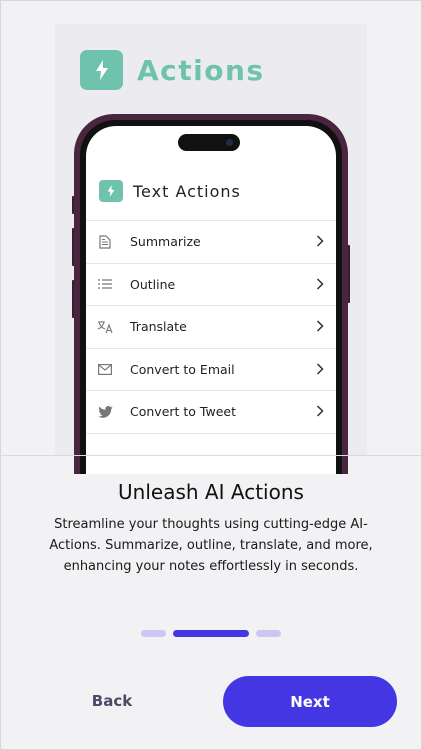 This screenshot has width=422, height=750. I want to click on twitter-bird-icon, so click(105, 412).